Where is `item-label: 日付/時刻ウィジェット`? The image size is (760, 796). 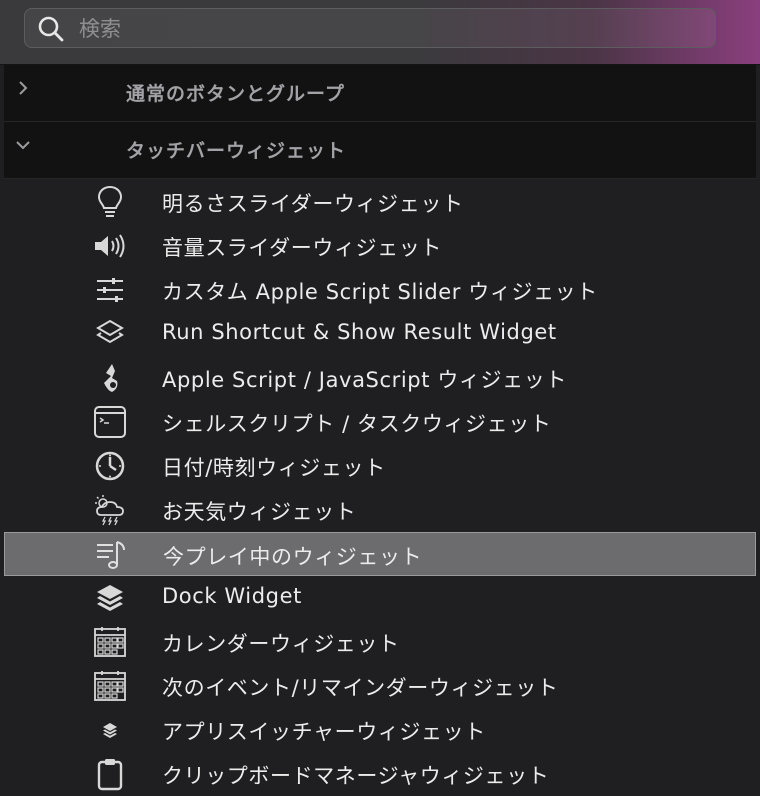 item-label: 日付/時刻ウィジェット is located at coordinates (274, 468).